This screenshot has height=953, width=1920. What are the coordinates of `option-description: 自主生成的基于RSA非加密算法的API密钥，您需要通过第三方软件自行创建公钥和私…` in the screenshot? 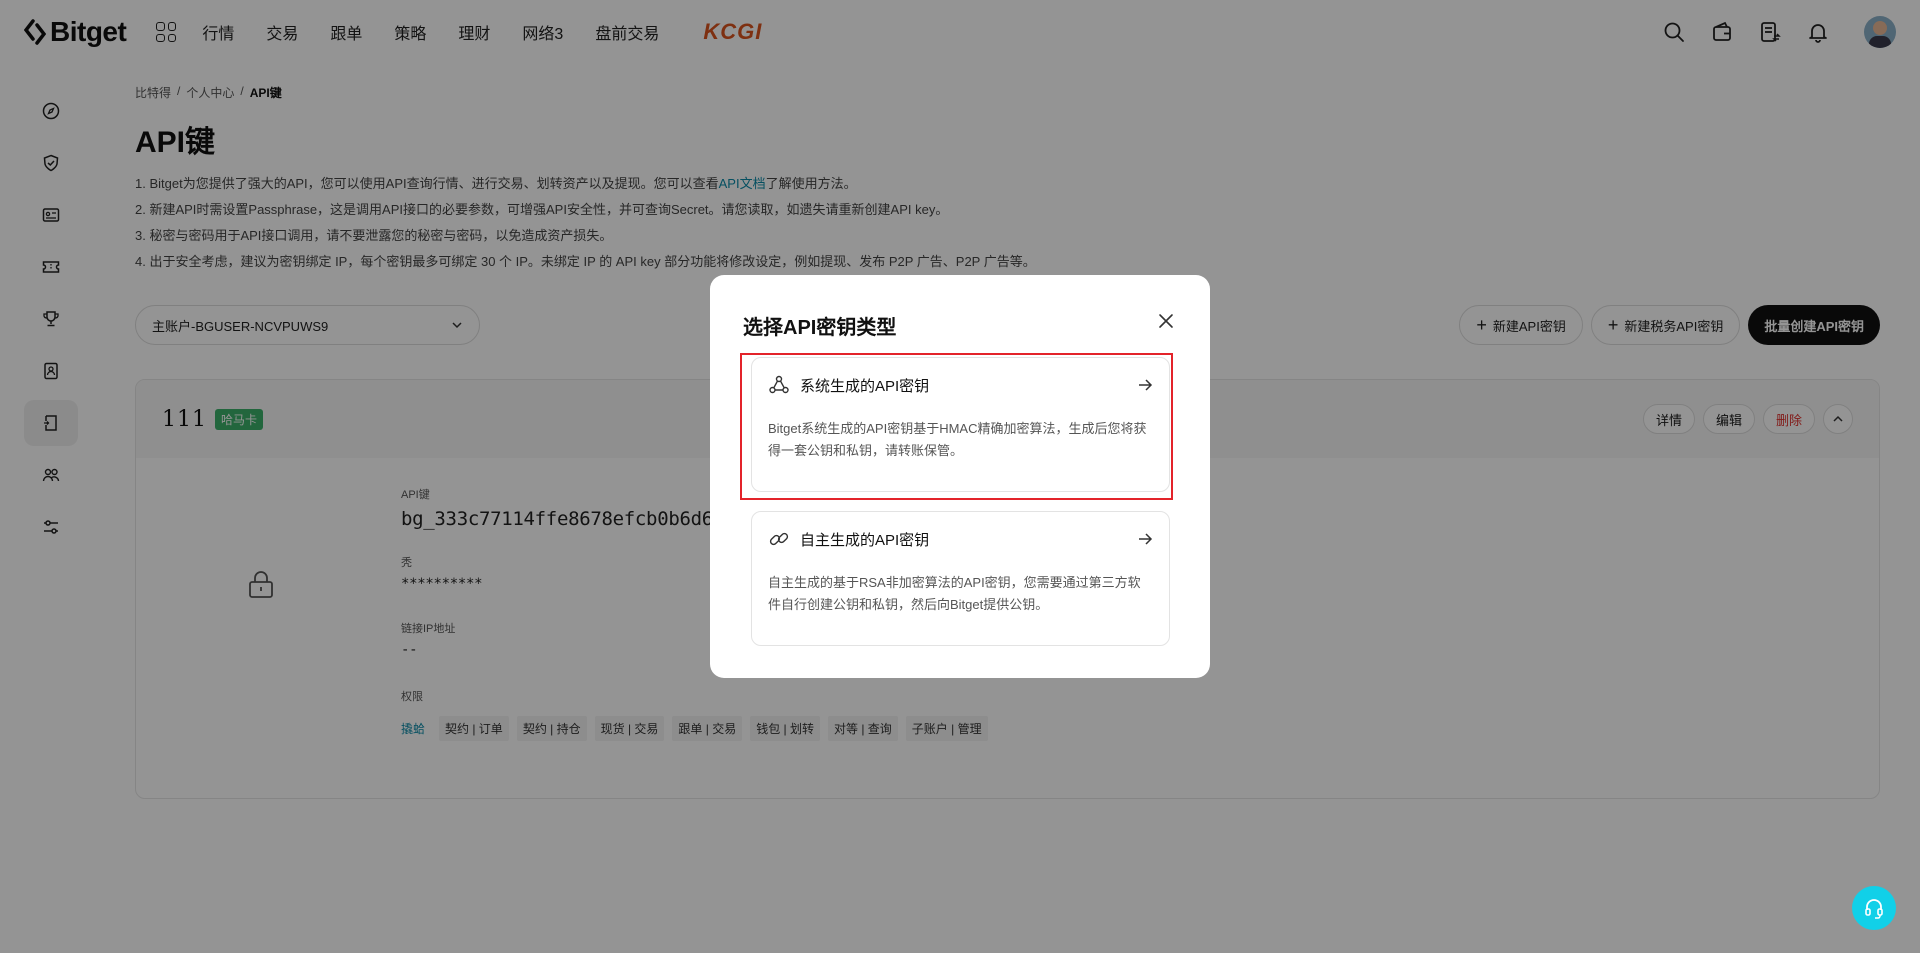 It's located at (954, 593).